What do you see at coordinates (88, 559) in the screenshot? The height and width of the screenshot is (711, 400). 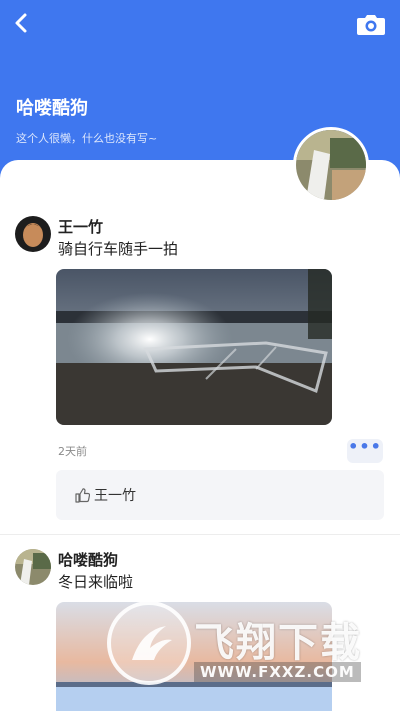 I see `post-author-name: 哈喽酷狗` at bounding box center [88, 559].